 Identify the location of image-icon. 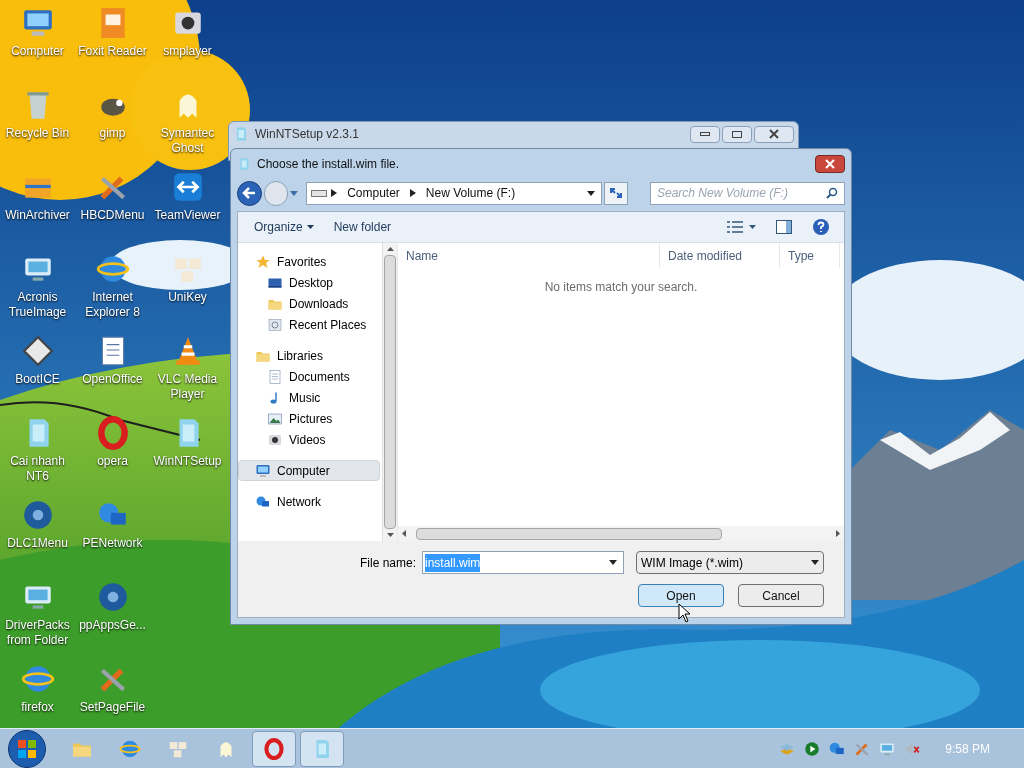
(275, 418).